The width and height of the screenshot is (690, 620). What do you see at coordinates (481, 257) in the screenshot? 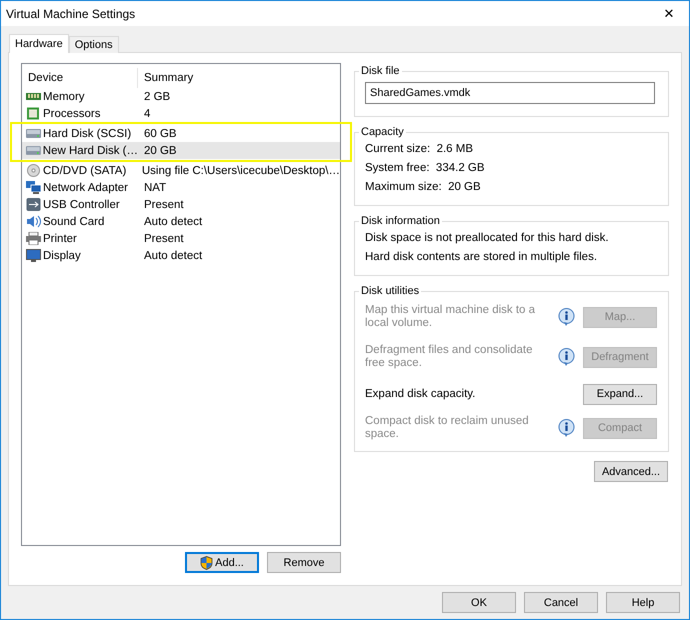
I see `information-text: Hard disk contents are stored in multiple files.` at bounding box center [481, 257].